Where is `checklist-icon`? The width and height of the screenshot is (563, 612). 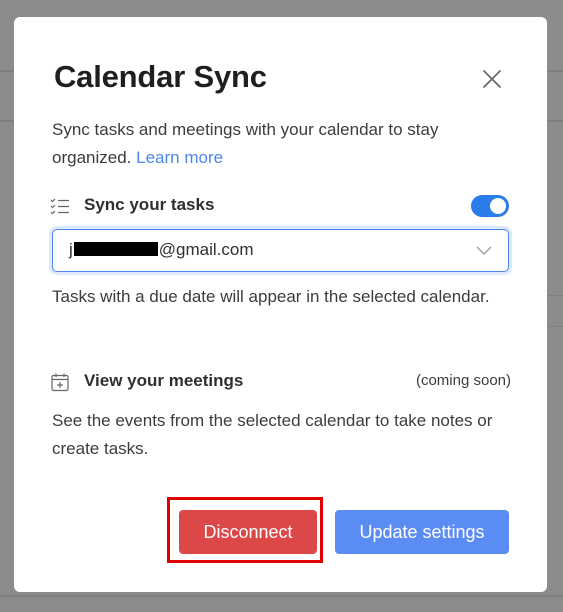 checklist-icon is located at coordinates (59, 206).